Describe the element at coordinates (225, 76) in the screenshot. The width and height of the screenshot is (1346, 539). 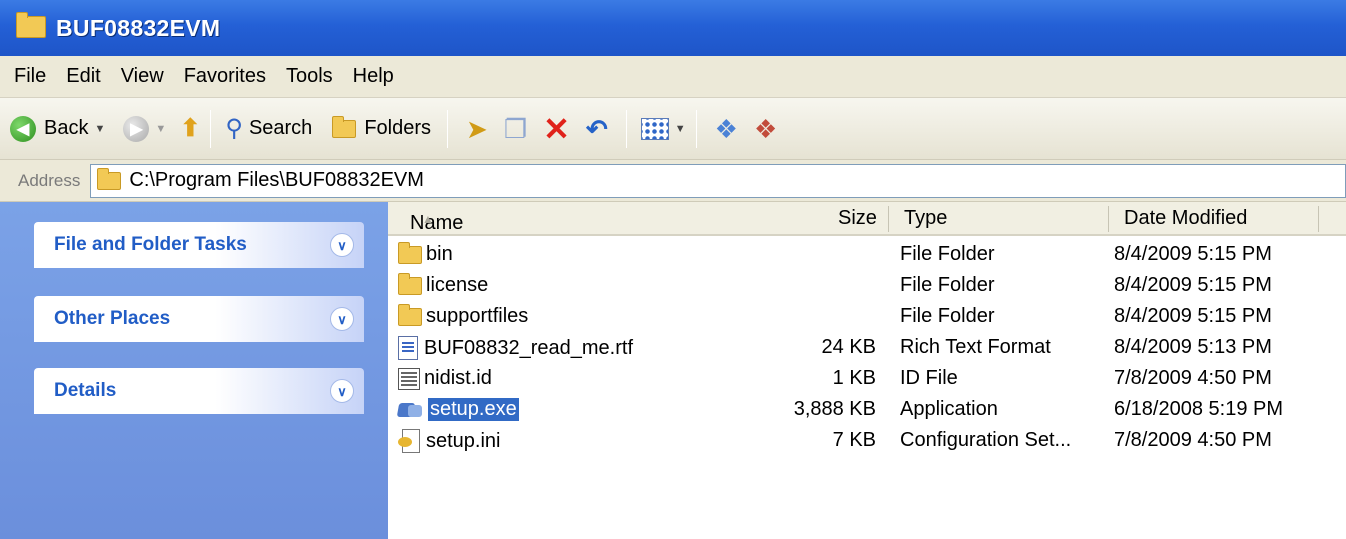
I see `menu-favorites: Favorites` at that location.